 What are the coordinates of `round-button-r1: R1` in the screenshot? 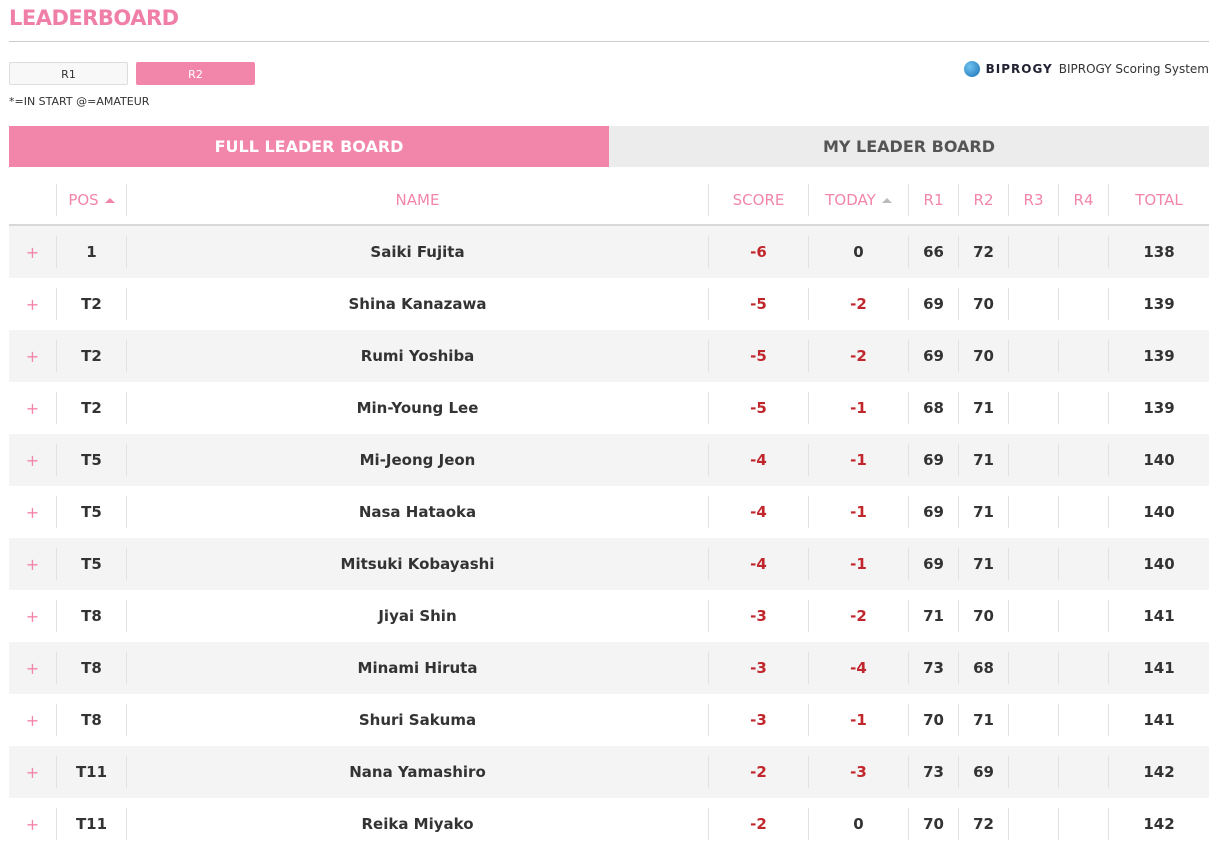 It's located at (68, 73).